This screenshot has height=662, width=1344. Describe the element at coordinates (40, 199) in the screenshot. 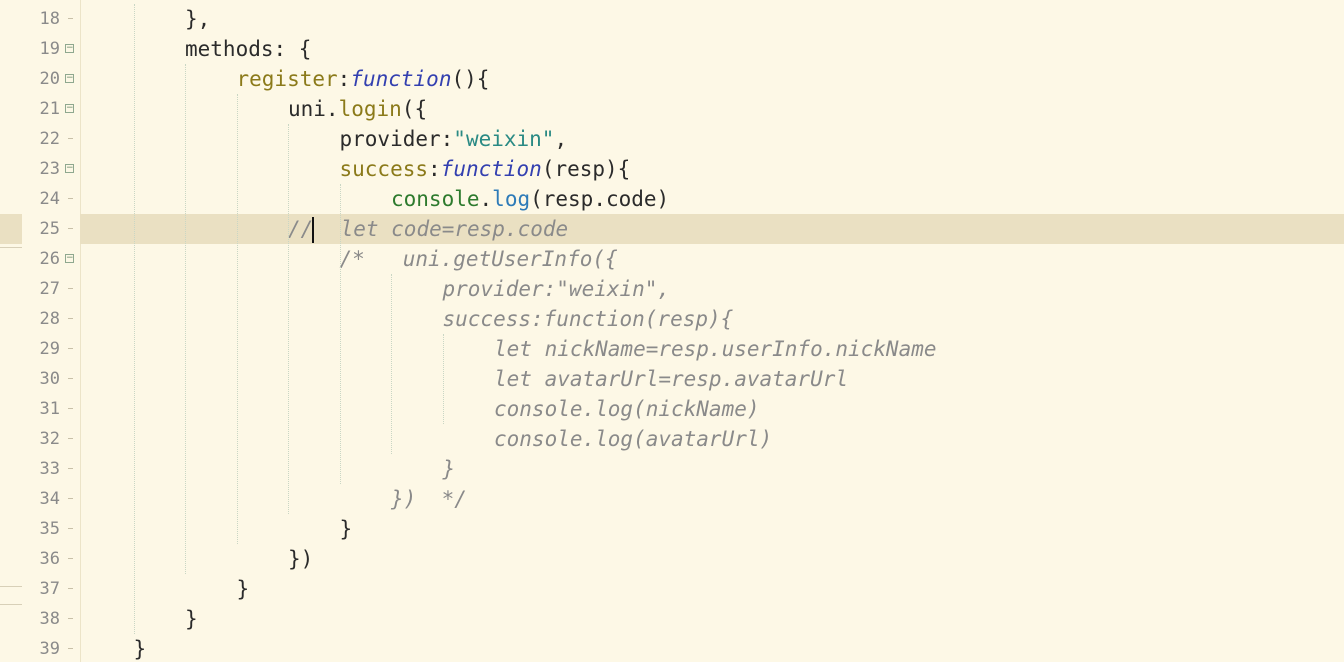

I see `gutter-row: 24` at that location.